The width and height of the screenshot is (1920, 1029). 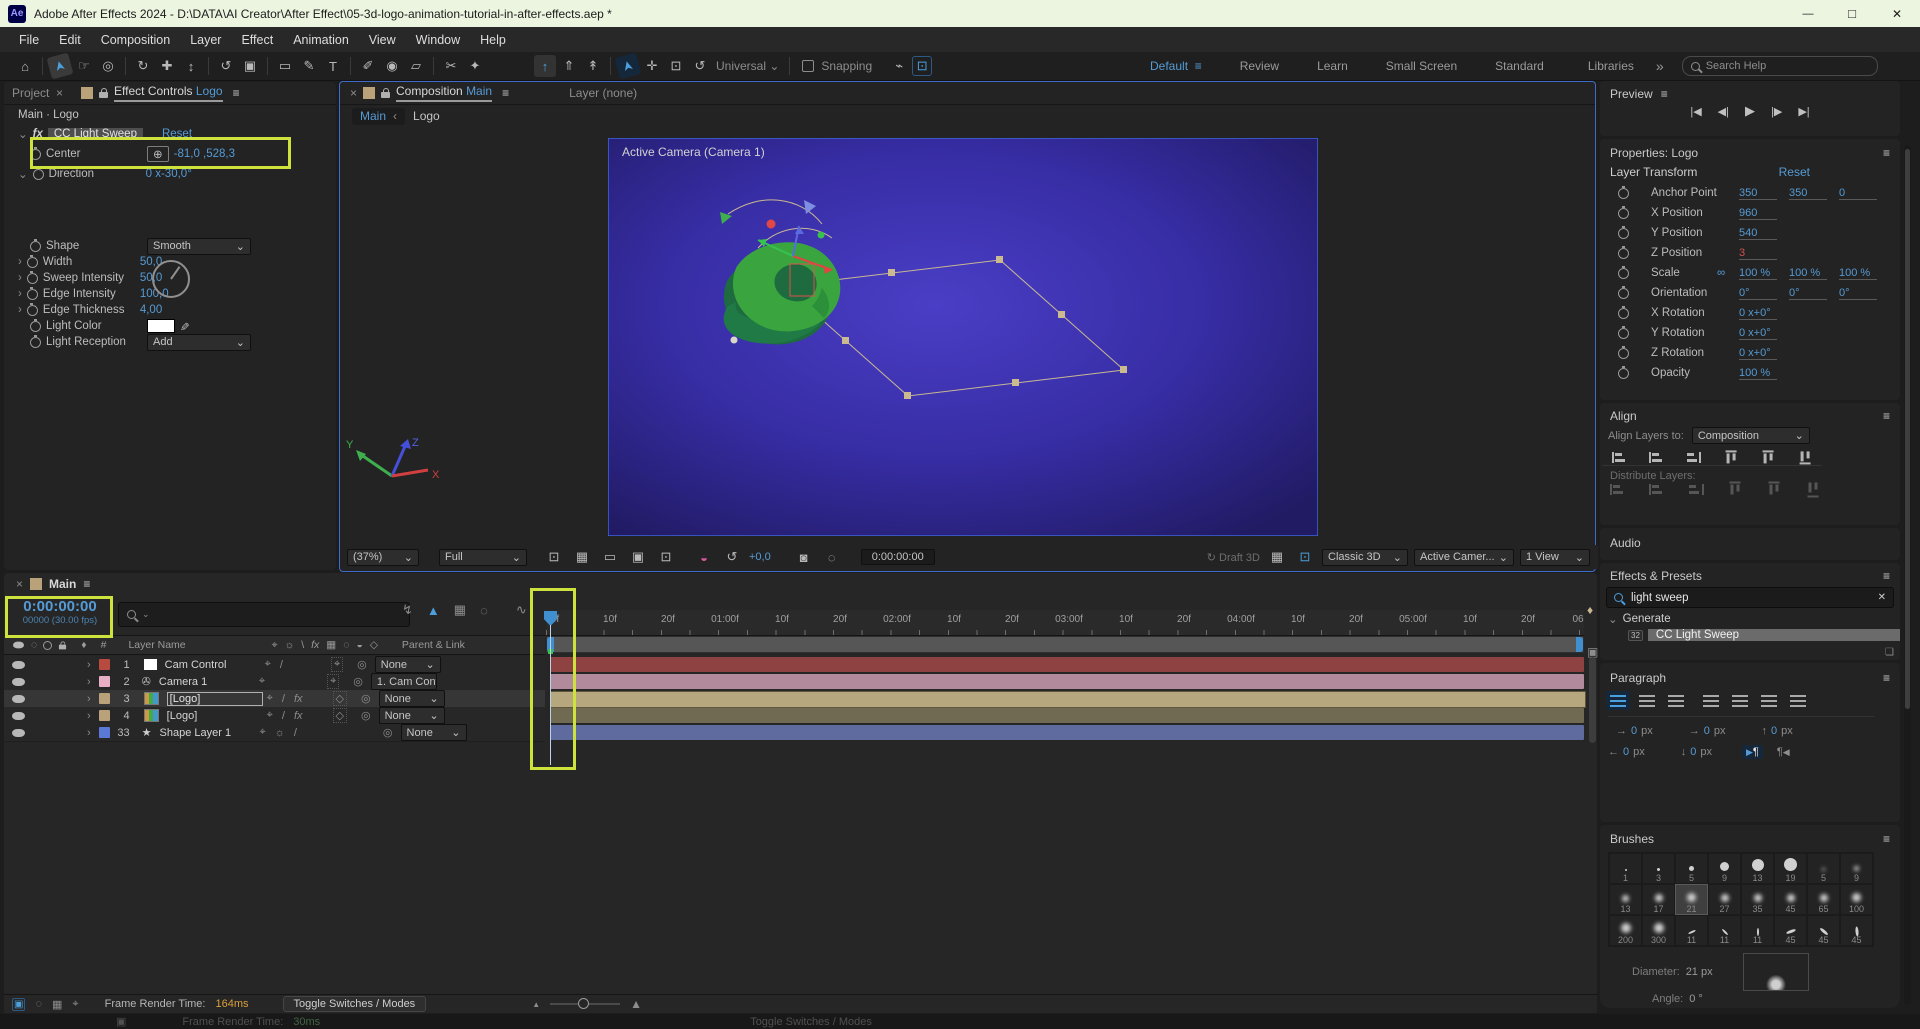 I want to click on breadcrumb-main: Main ‹, so click(x=379, y=116).